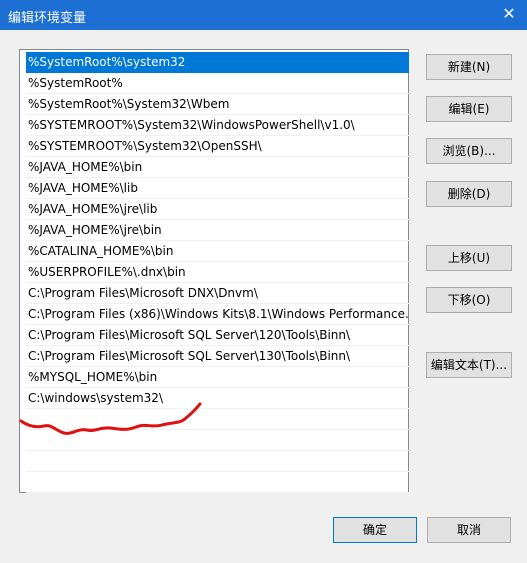  I want to click on move-down-button: 下移(O), so click(469, 300).